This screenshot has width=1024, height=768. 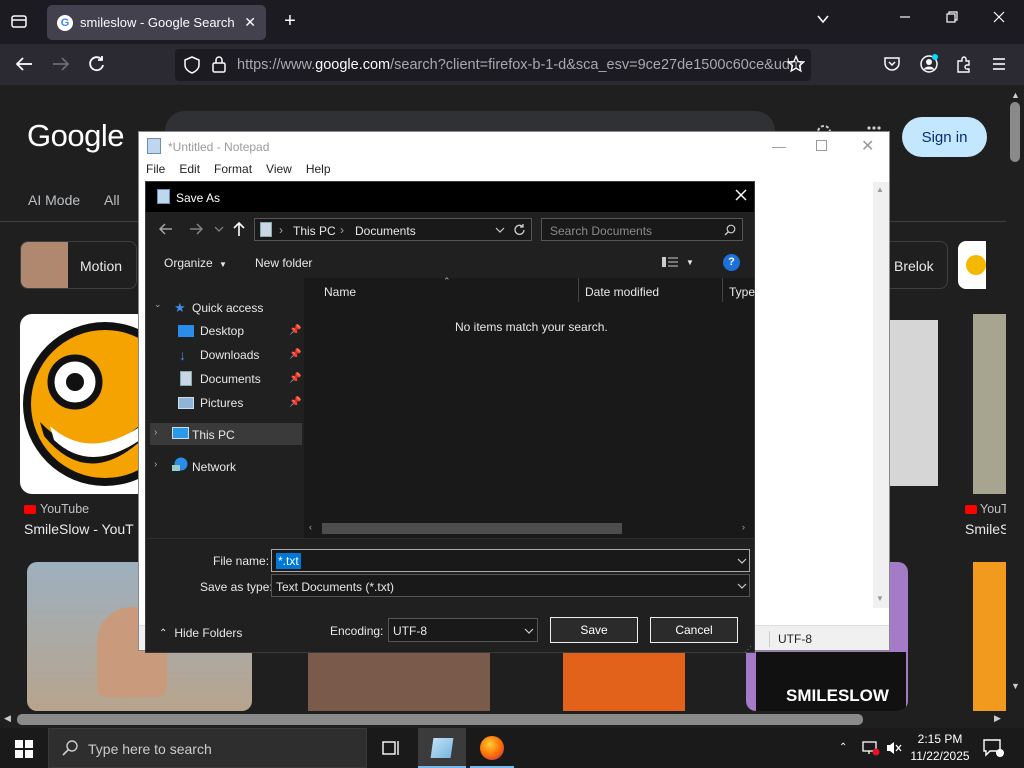 I want to click on reload-icon, so click(x=97, y=64).